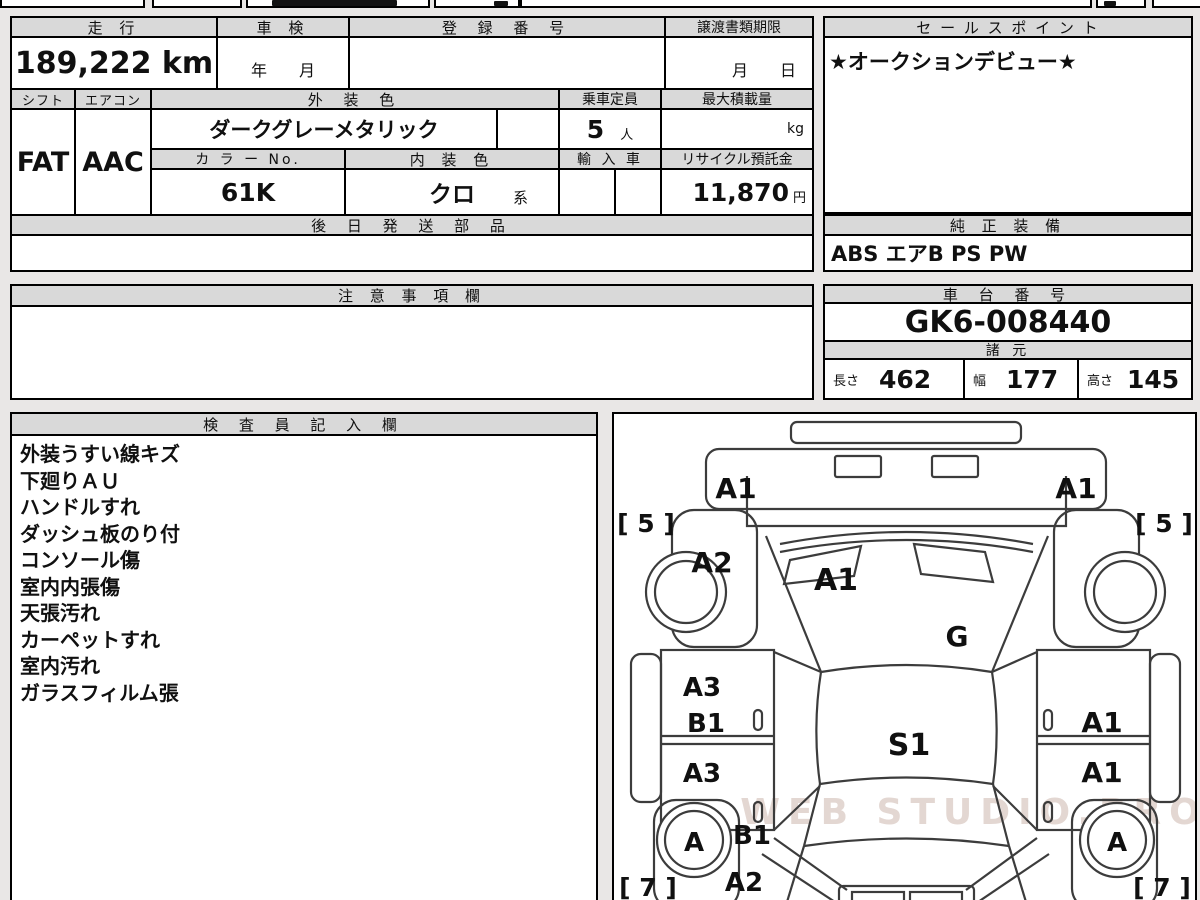 The height and width of the screenshot is (900, 1200). What do you see at coordinates (1008, 322) in the screenshot?
I see `chassis-value: GK6-008440` at bounding box center [1008, 322].